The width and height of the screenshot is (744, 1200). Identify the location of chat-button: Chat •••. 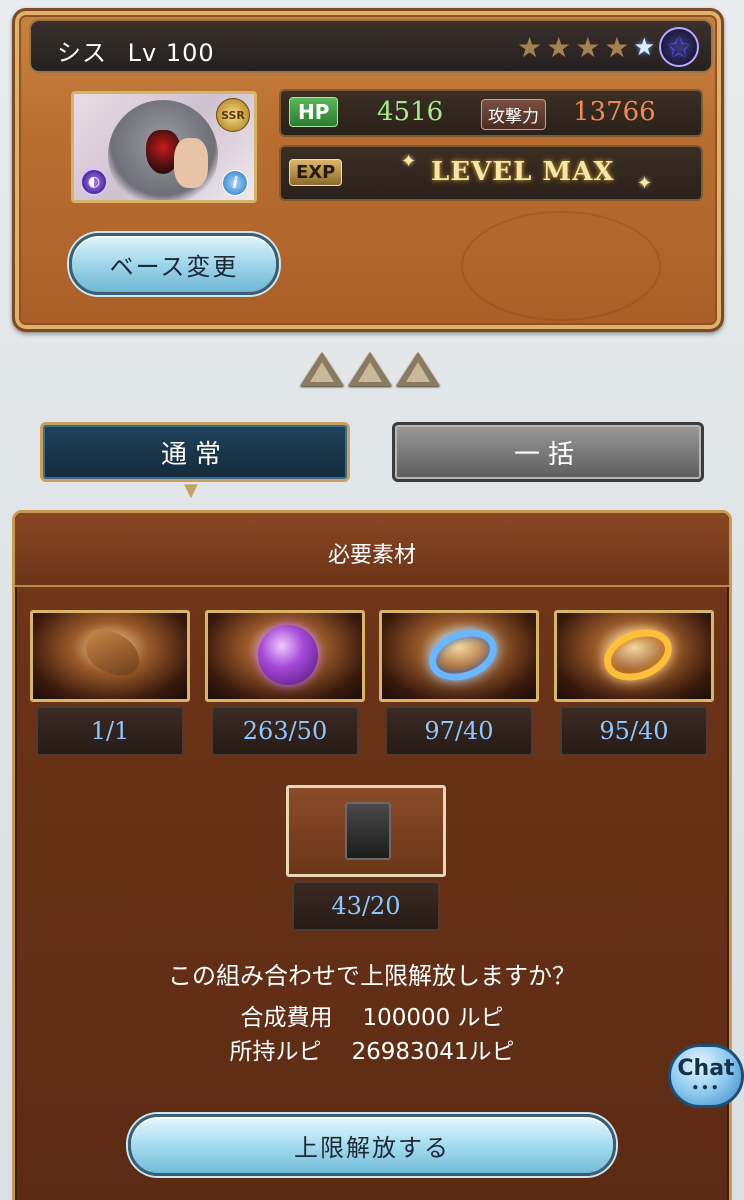
(706, 1076).